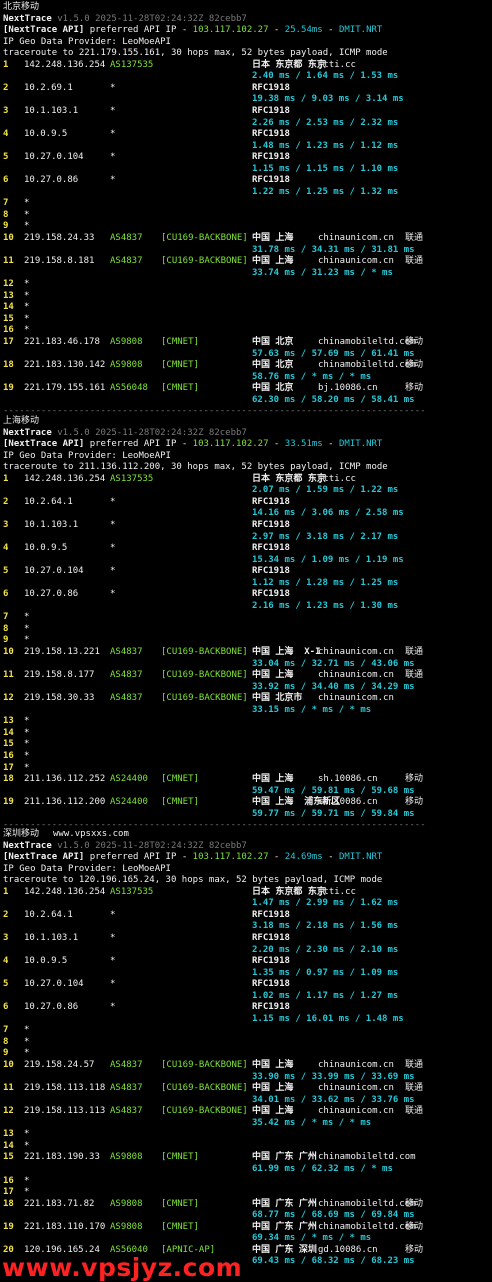 The width and height of the screenshot is (492, 1282). What do you see at coordinates (333, 790) in the screenshot?
I see `hop-rtt: 59.47 ms / 59.81 ms / 59.68 ms` at bounding box center [333, 790].